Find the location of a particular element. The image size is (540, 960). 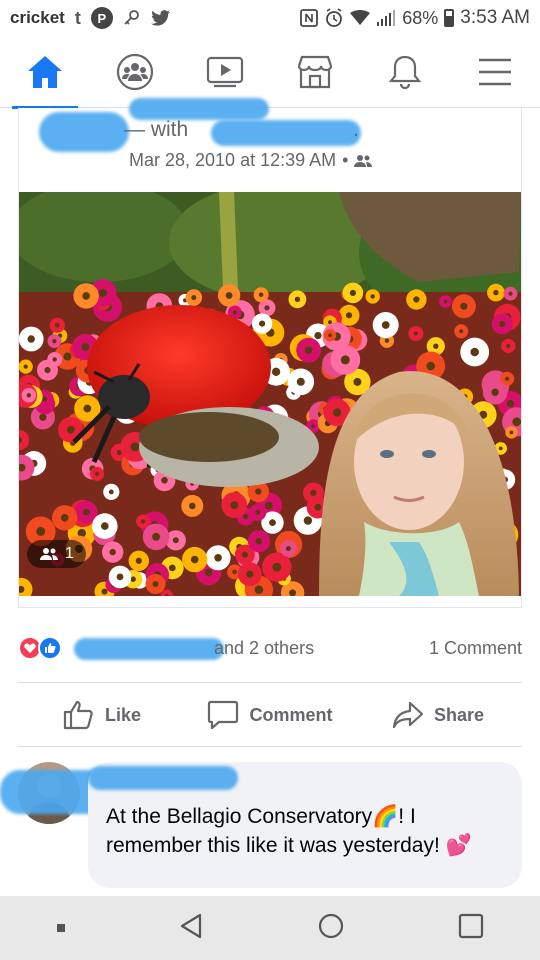

overview-button is located at coordinates (471, 928).